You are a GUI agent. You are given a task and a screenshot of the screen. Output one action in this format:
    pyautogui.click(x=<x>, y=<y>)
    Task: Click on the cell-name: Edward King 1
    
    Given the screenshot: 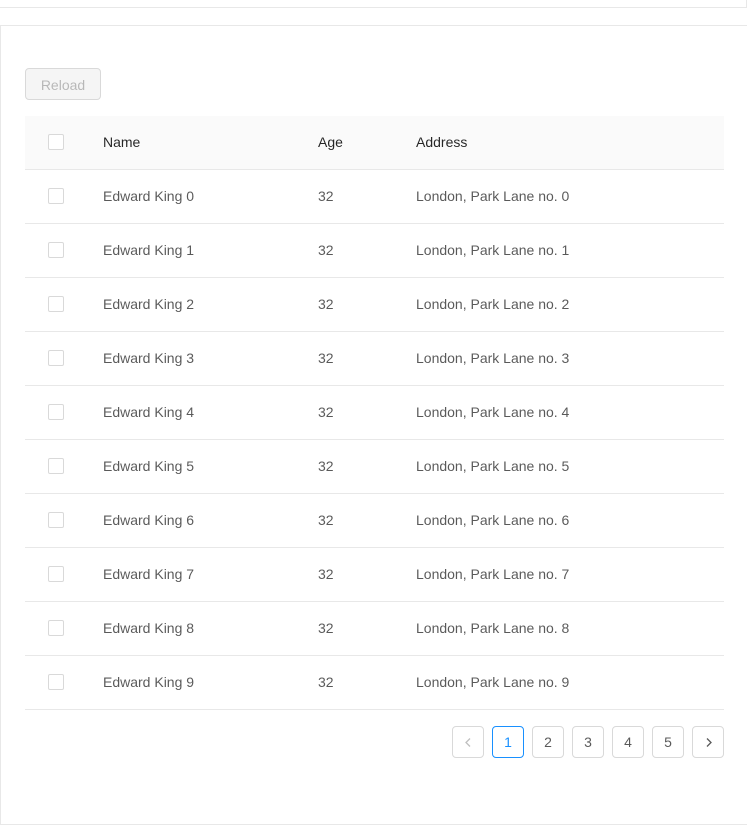 What is the action you would take?
    pyautogui.click(x=149, y=250)
    